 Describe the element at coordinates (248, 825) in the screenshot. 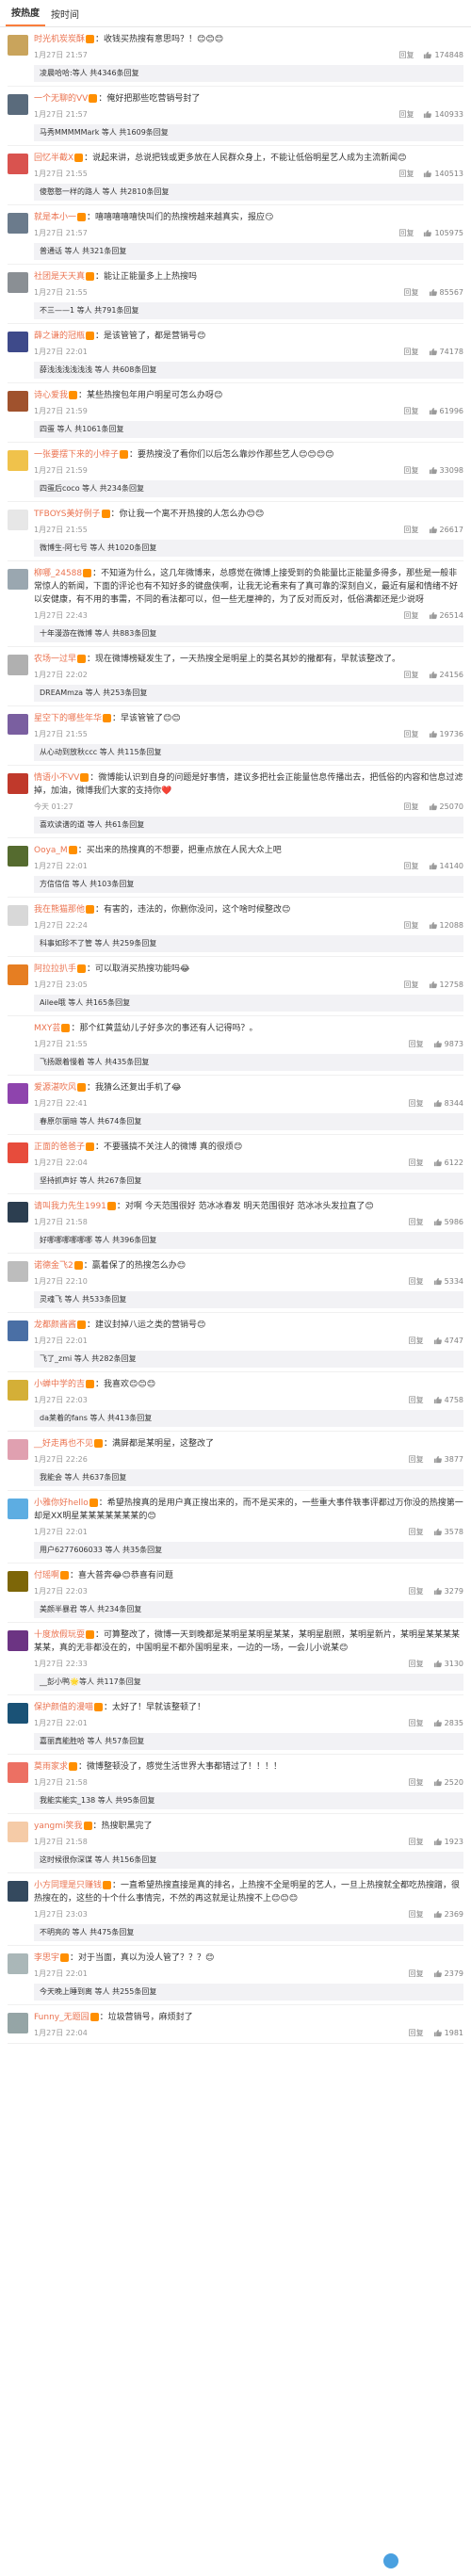

I see `reply-summary: 喜欢读谱的道 等人 共61条回复` at that location.